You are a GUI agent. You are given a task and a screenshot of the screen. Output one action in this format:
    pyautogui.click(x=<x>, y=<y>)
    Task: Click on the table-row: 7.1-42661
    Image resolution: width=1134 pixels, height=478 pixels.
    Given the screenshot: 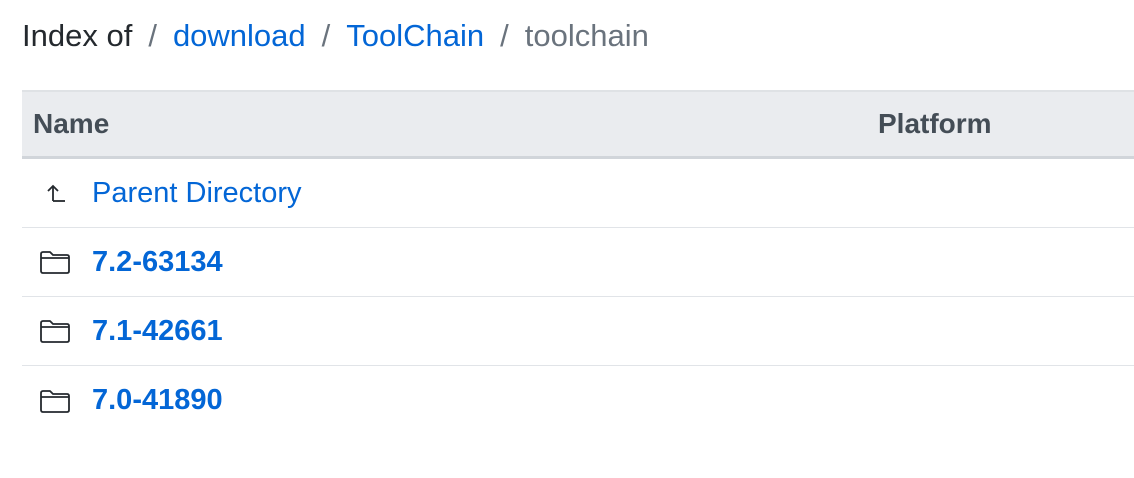 What is the action you would take?
    pyautogui.click(x=578, y=331)
    